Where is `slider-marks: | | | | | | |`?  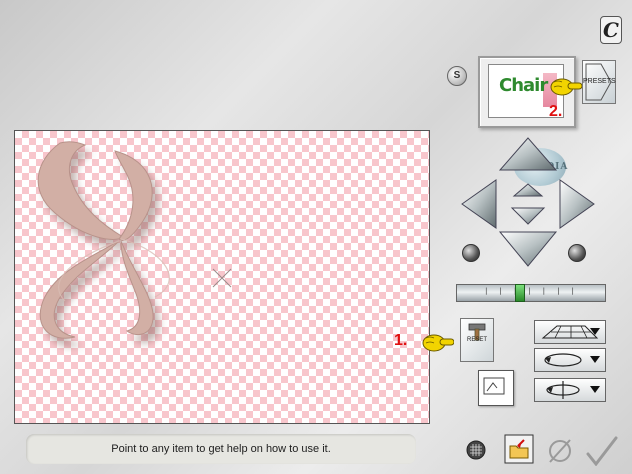 slider-marks: | | | | | | | is located at coordinates (531, 291).